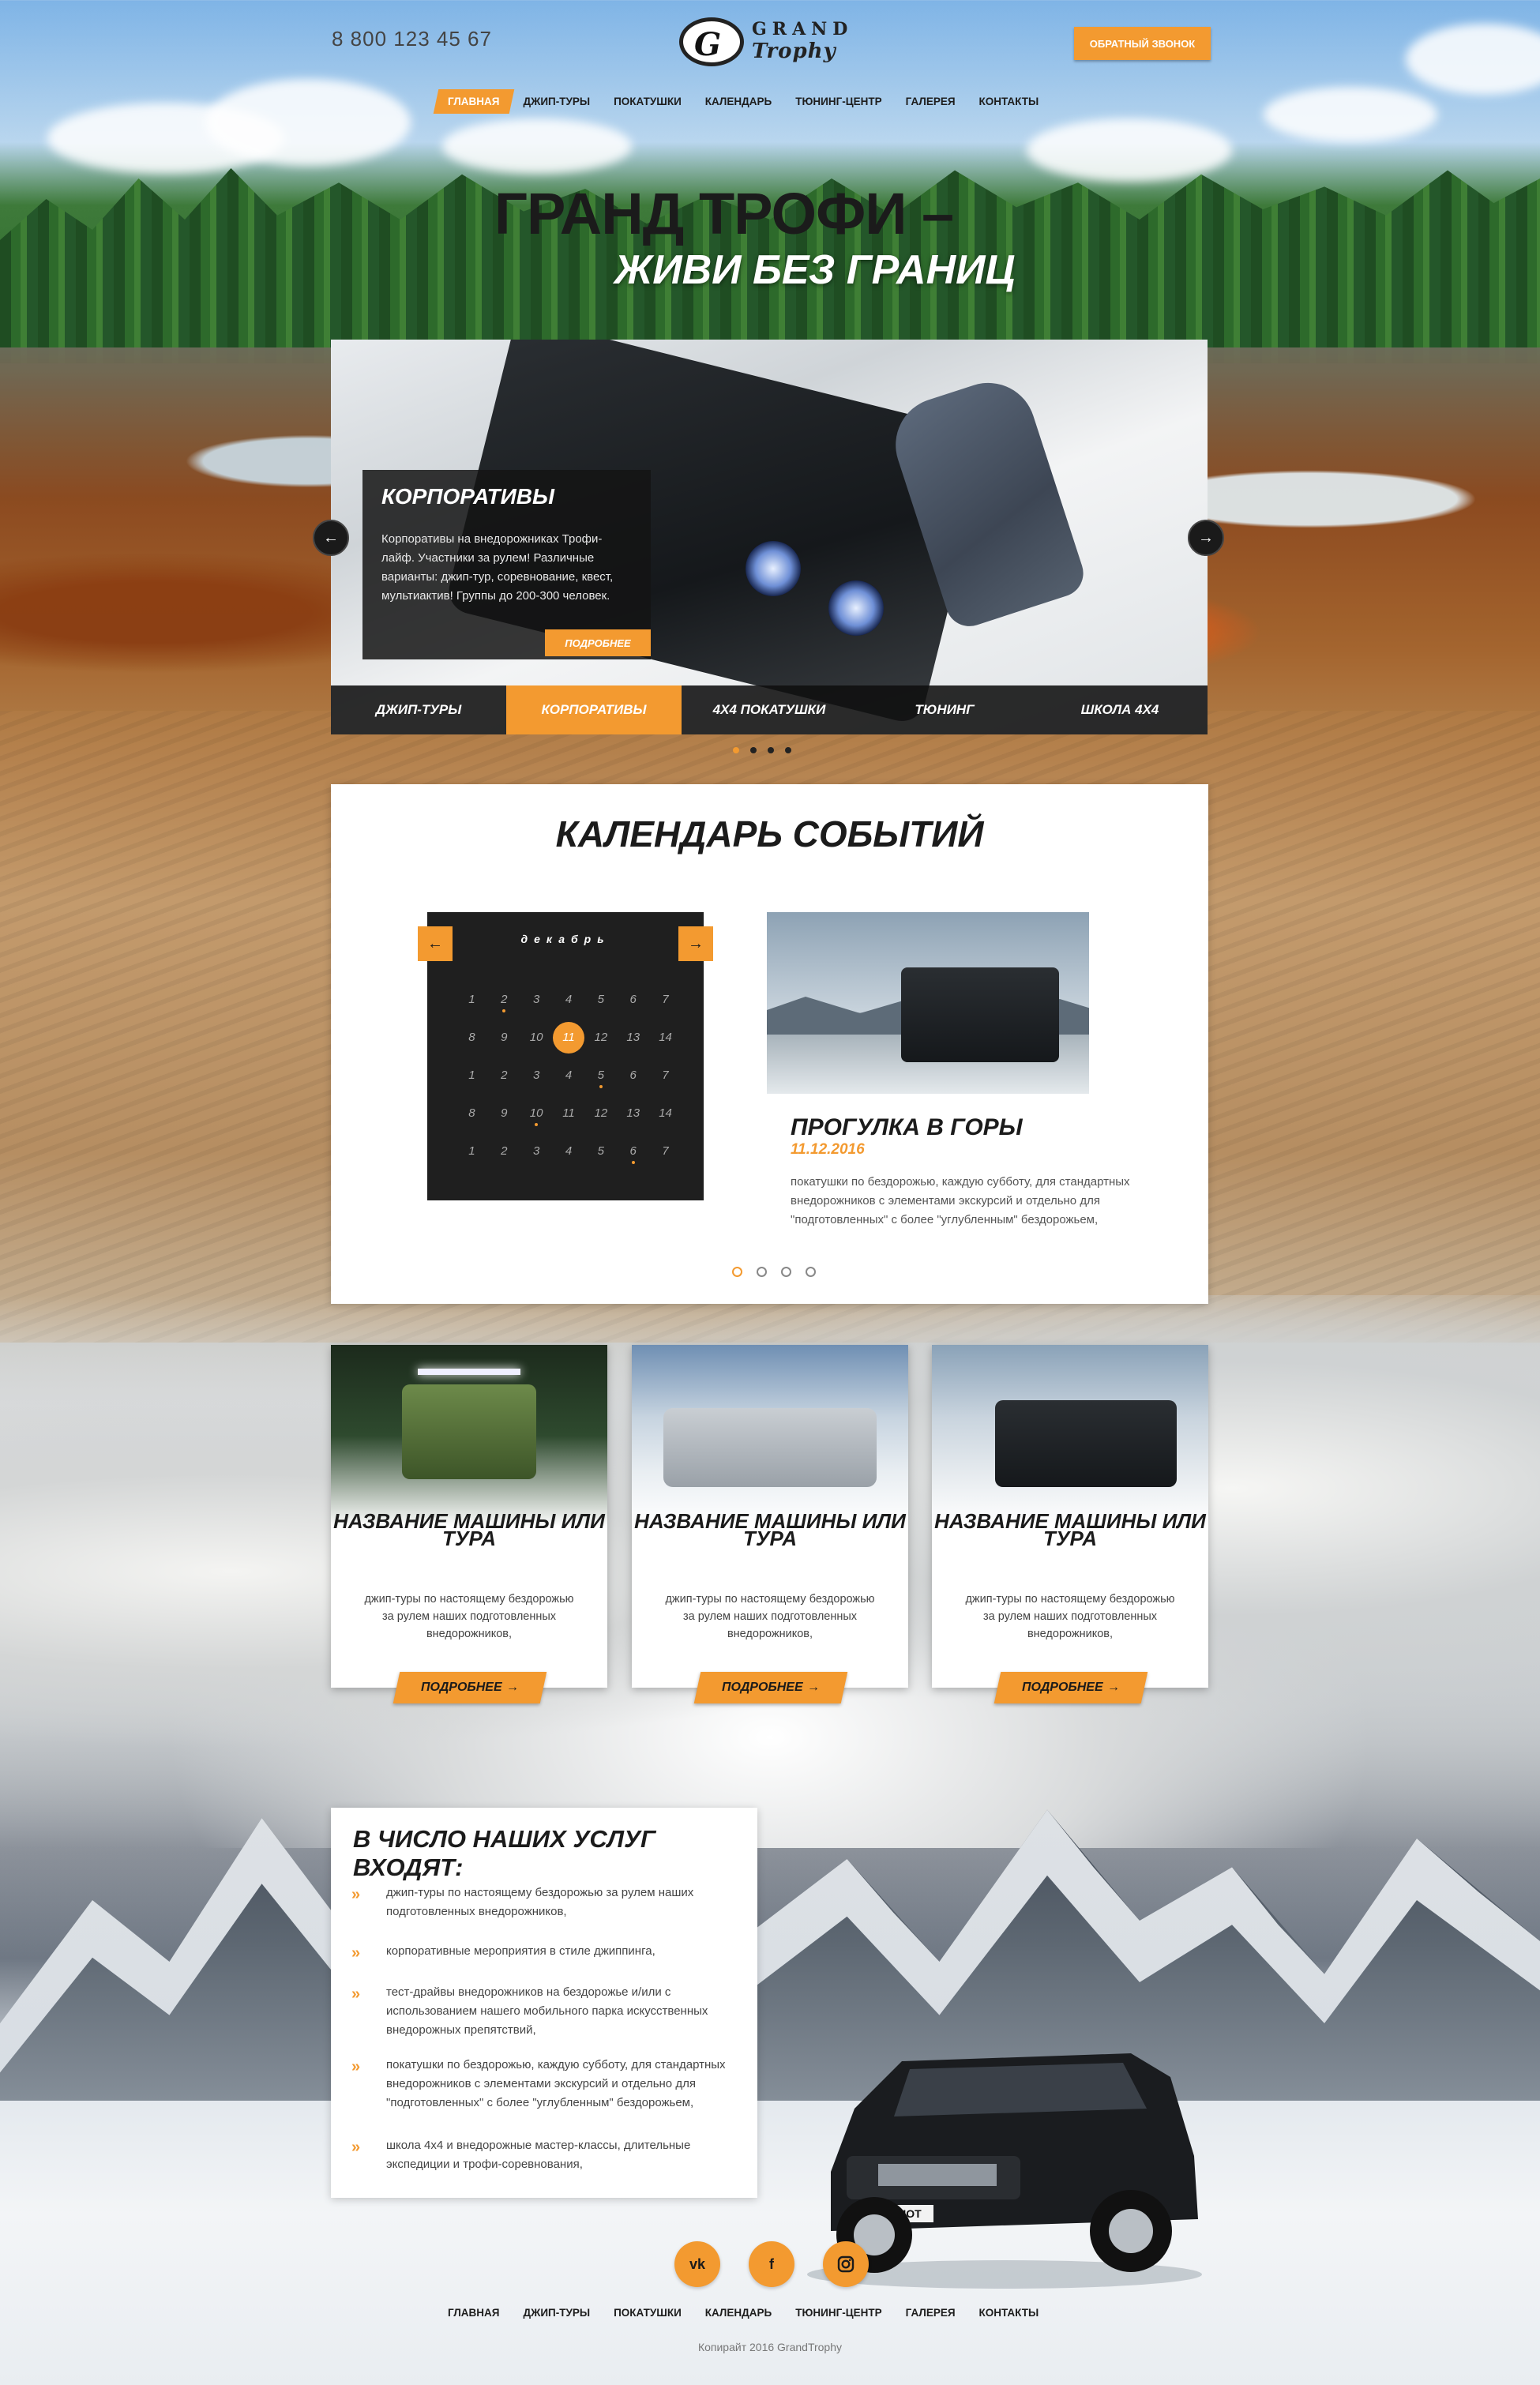 The height and width of the screenshot is (2385, 1540). I want to click on hero-subtitle: ЖИВИ БЕЗ ГРАНИЦ, so click(815, 270).